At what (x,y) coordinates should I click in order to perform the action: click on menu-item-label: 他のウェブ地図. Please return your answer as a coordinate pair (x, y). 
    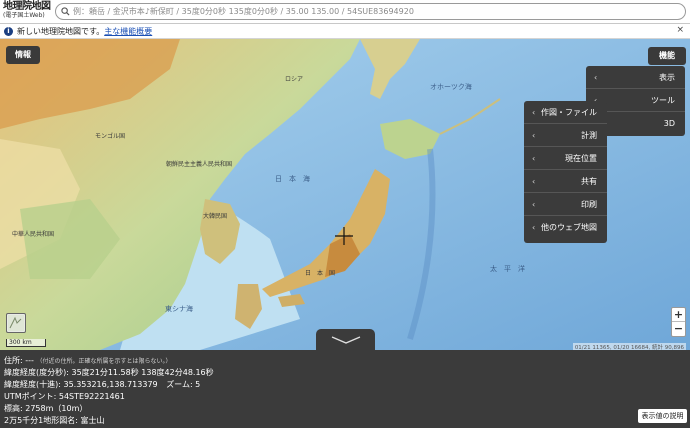
    Looking at the image, I should click on (569, 227).